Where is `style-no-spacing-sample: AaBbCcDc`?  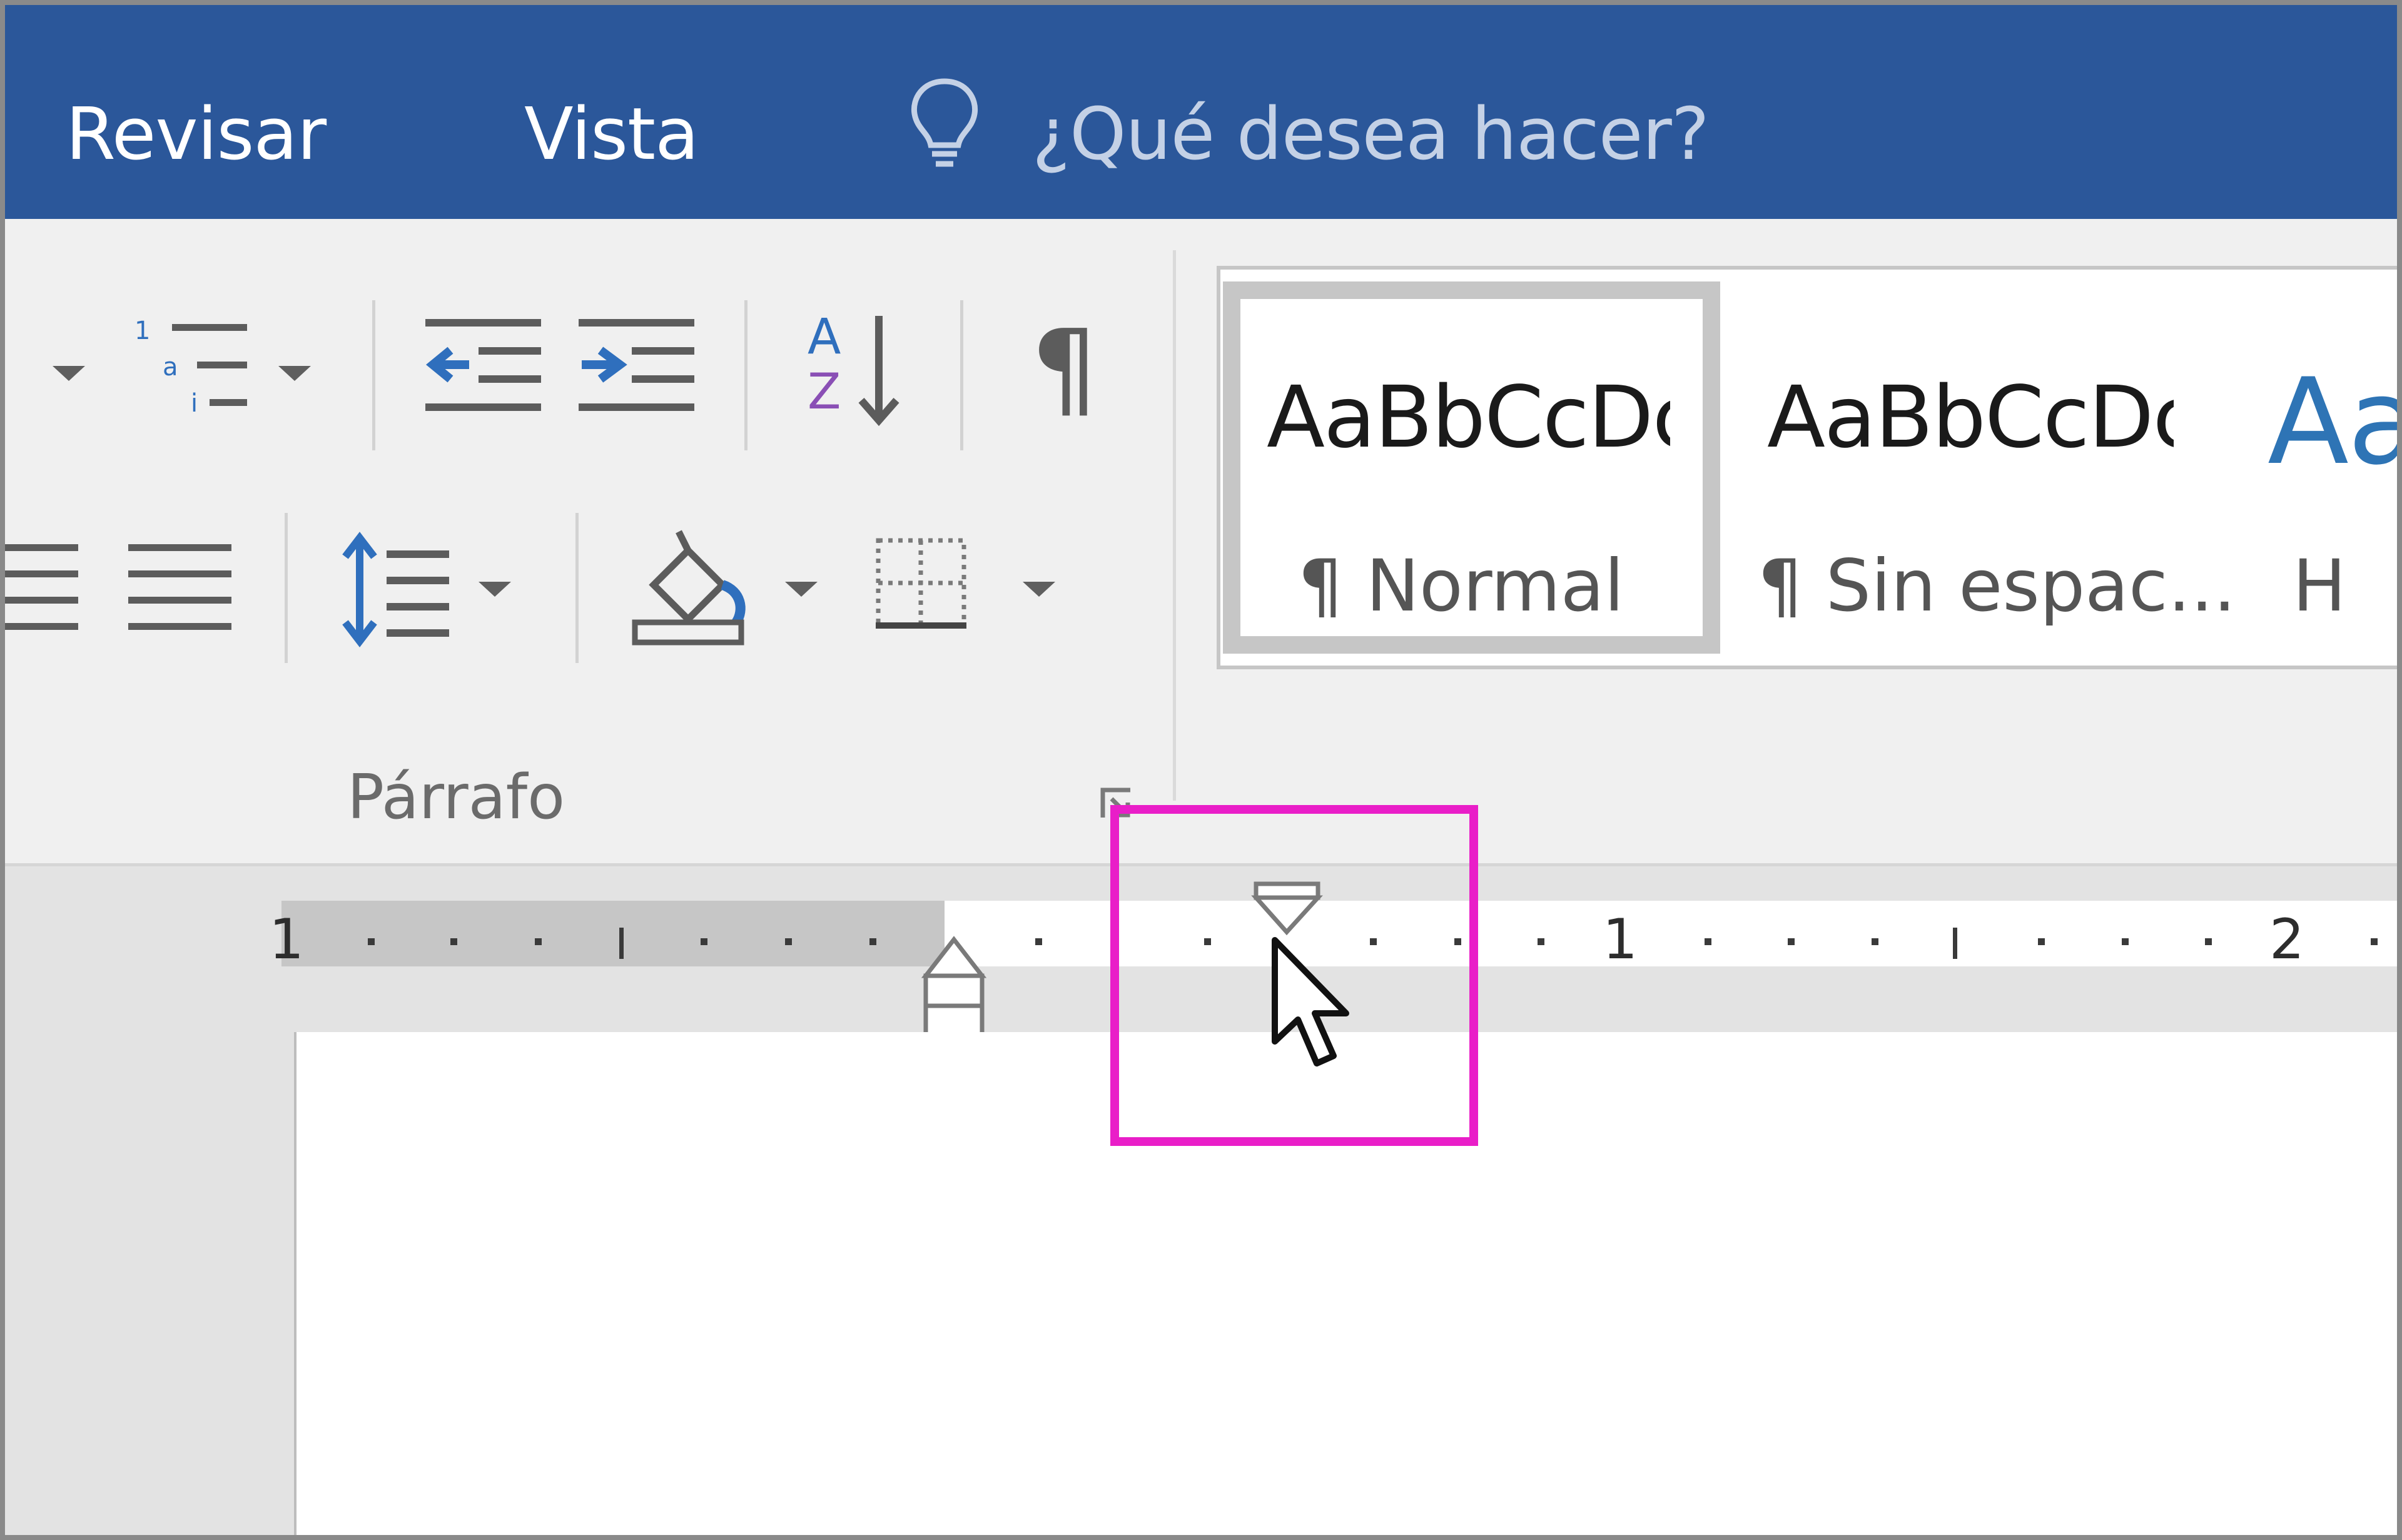
style-no-spacing-sample: AaBbCcDc is located at coordinates (1970, 417).